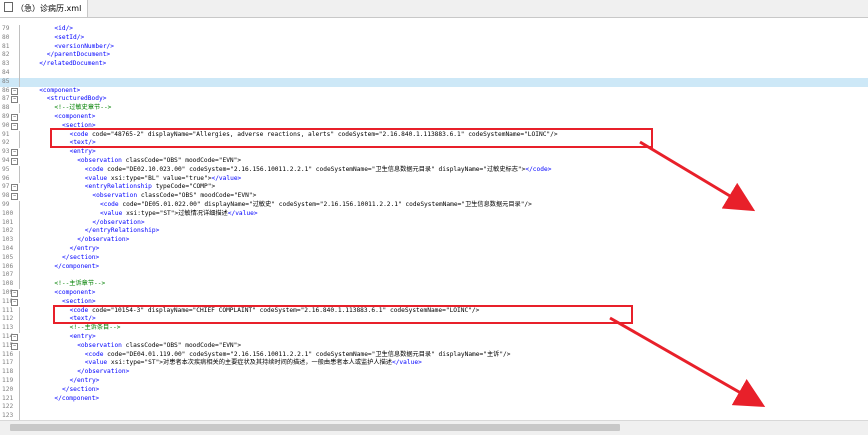 The width and height of the screenshot is (868, 435). I want to click on line-number: 95, so click(6, 169).